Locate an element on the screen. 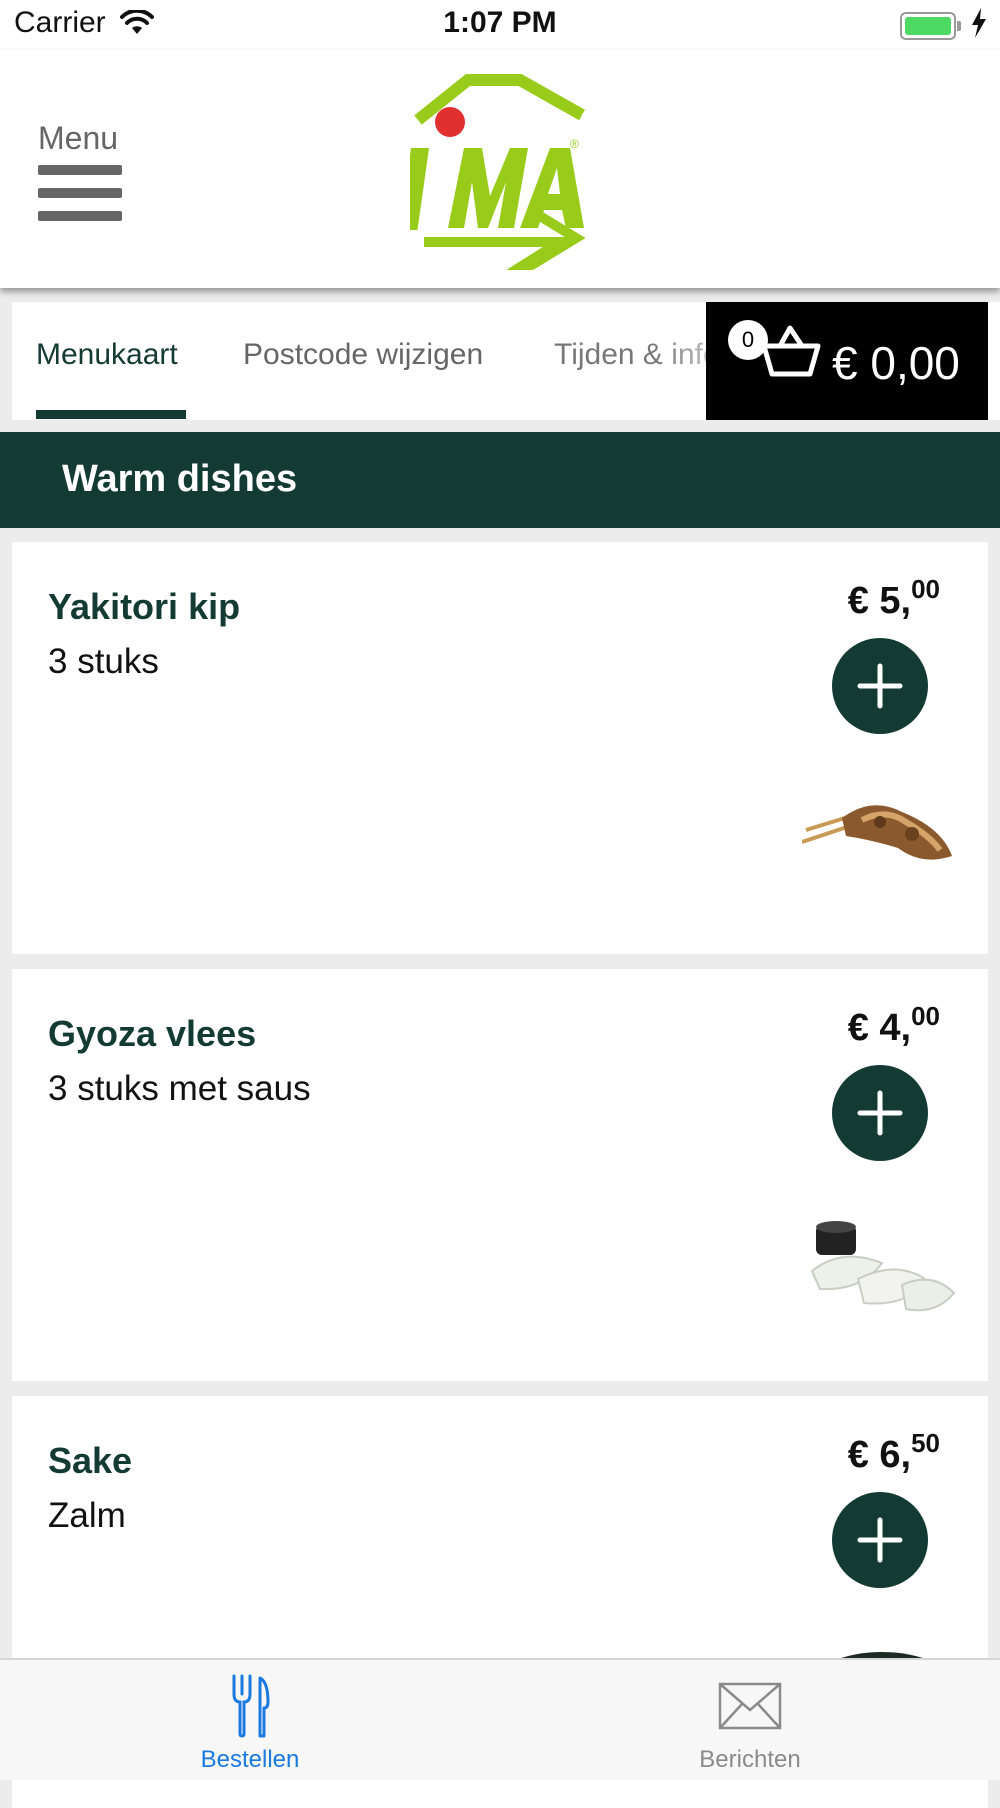 The image size is (1000, 1808). app-header: Menu ® is located at coordinates (500, 169).